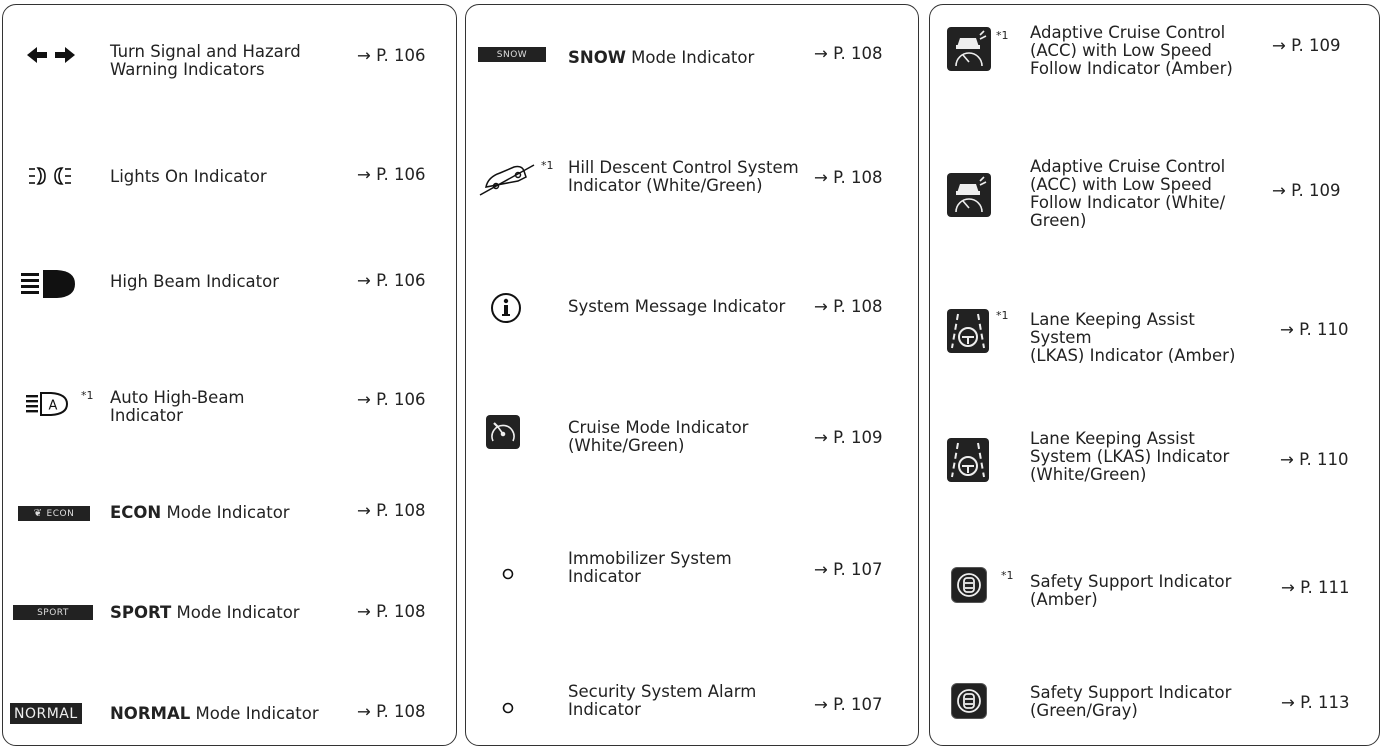 The image size is (1382, 750). Describe the element at coordinates (662, 700) in the screenshot. I see `indicator-label: Security System Alarm Indicator` at that location.